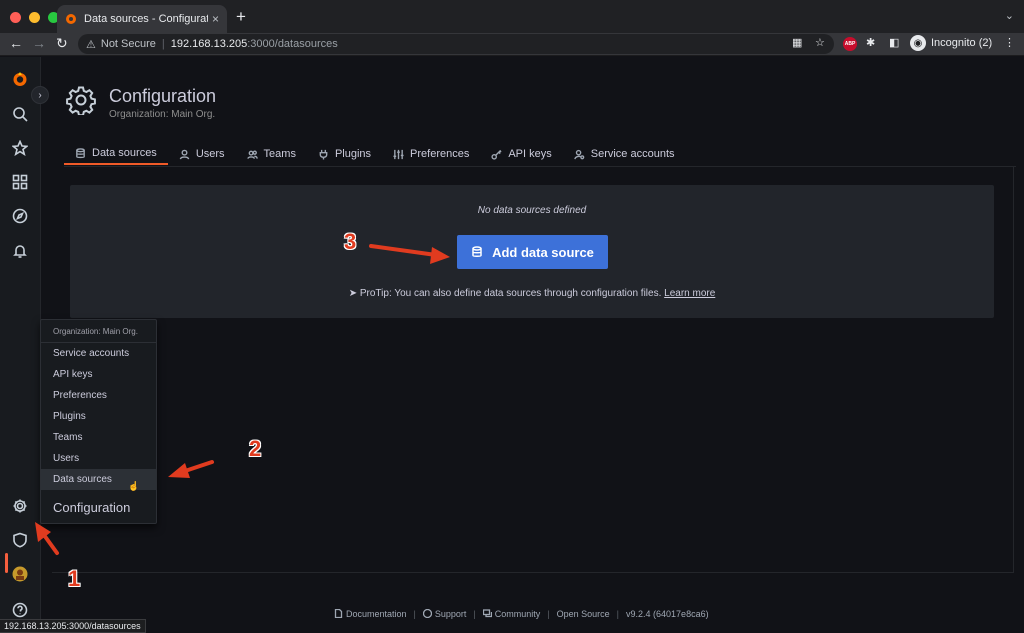  I want to click on tab-label: Plugins, so click(353, 154).